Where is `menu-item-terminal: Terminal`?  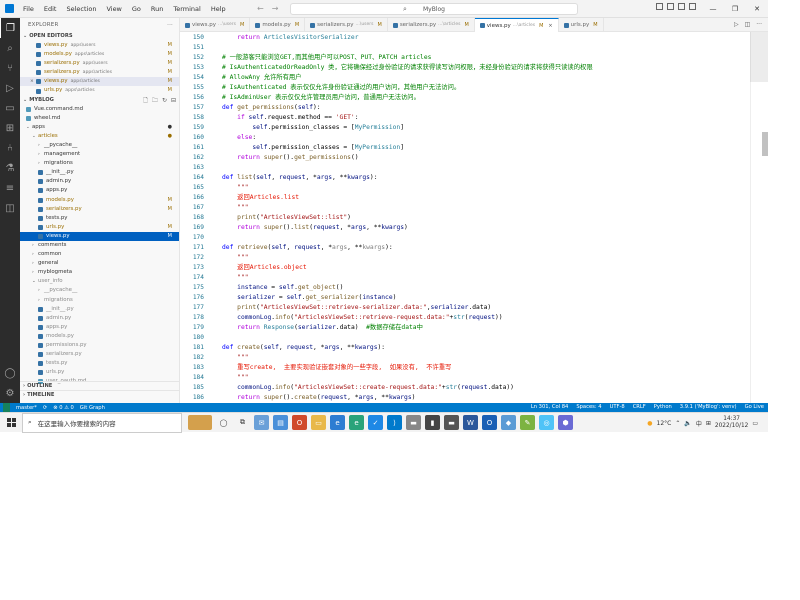 menu-item-terminal: Terminal is located at coordinates (186, 9).